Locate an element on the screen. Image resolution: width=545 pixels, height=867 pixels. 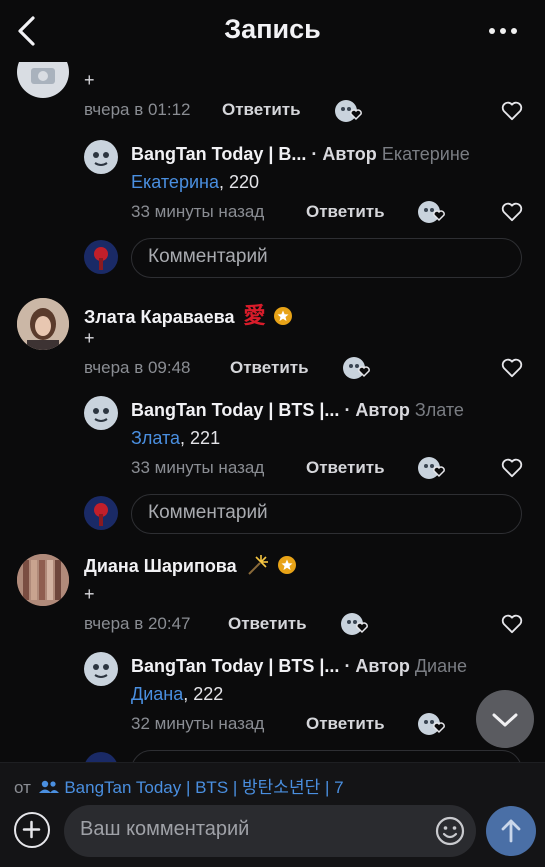
reply-text-rest: , 220 is located at coordinates (239, 182).